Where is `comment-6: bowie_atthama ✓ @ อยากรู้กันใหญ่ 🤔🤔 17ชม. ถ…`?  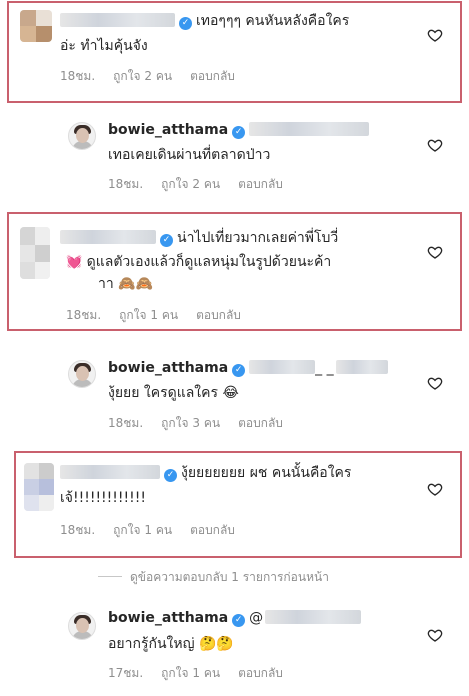 comment-6: bowie_atthama ✓ @ อยากรู้กันใหญ่ 🤔🤔 17ชม. ถ… is located at coordinates (234, 646).